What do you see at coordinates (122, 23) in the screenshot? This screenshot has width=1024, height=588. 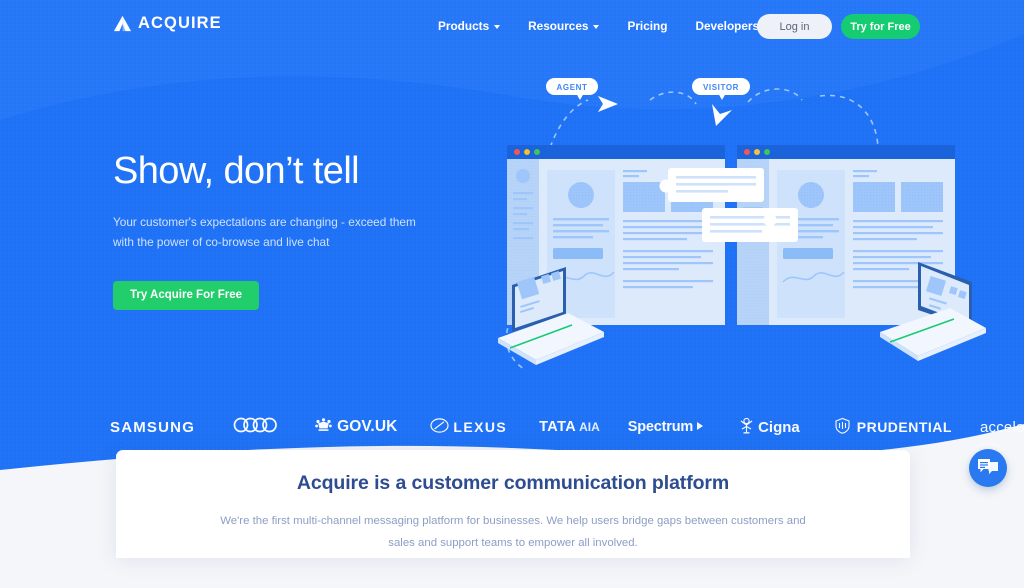 I see `mountain-triangle-icon` at bounding box center [122, 23].